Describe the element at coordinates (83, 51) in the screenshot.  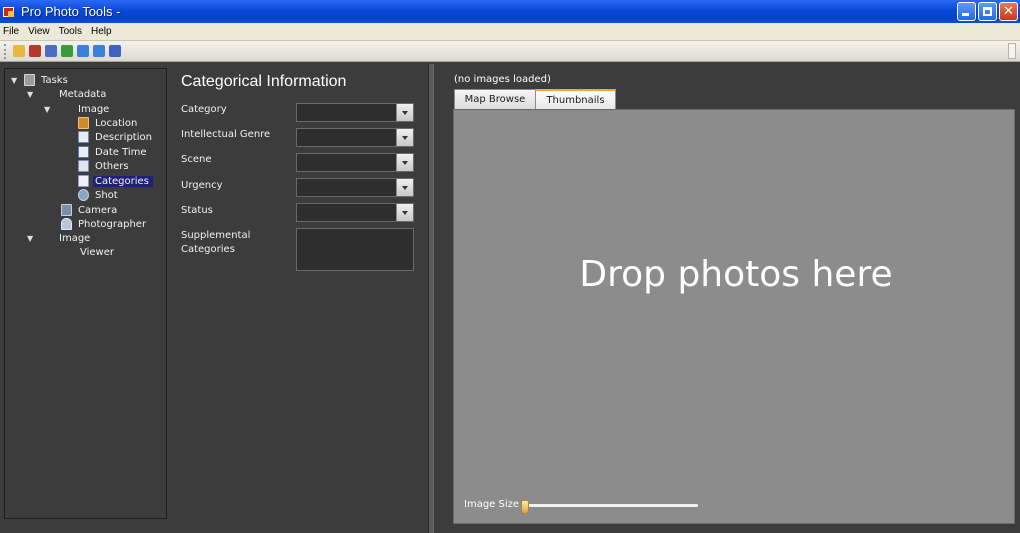
I see `undo-icon` at that location.